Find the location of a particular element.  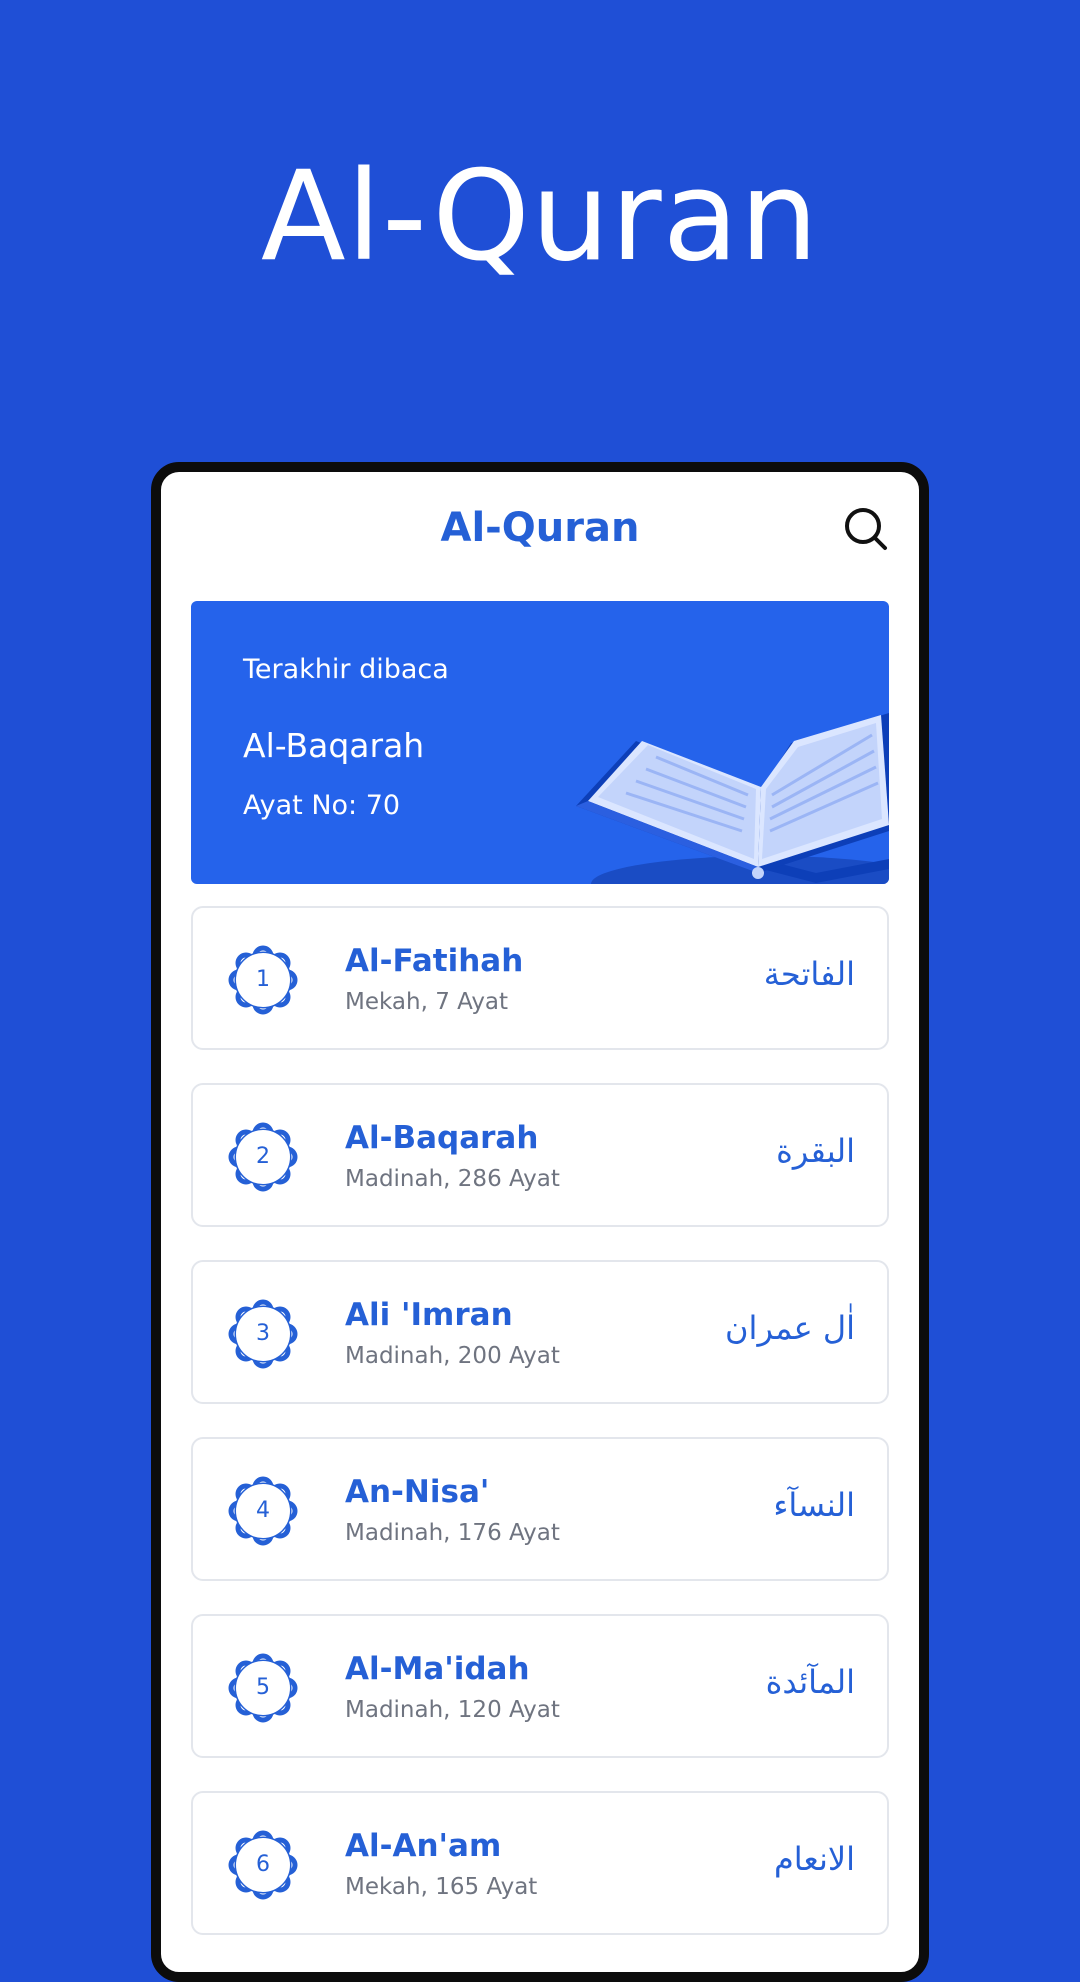

app-title: Al-Quran is located at coordinates (540, 528).